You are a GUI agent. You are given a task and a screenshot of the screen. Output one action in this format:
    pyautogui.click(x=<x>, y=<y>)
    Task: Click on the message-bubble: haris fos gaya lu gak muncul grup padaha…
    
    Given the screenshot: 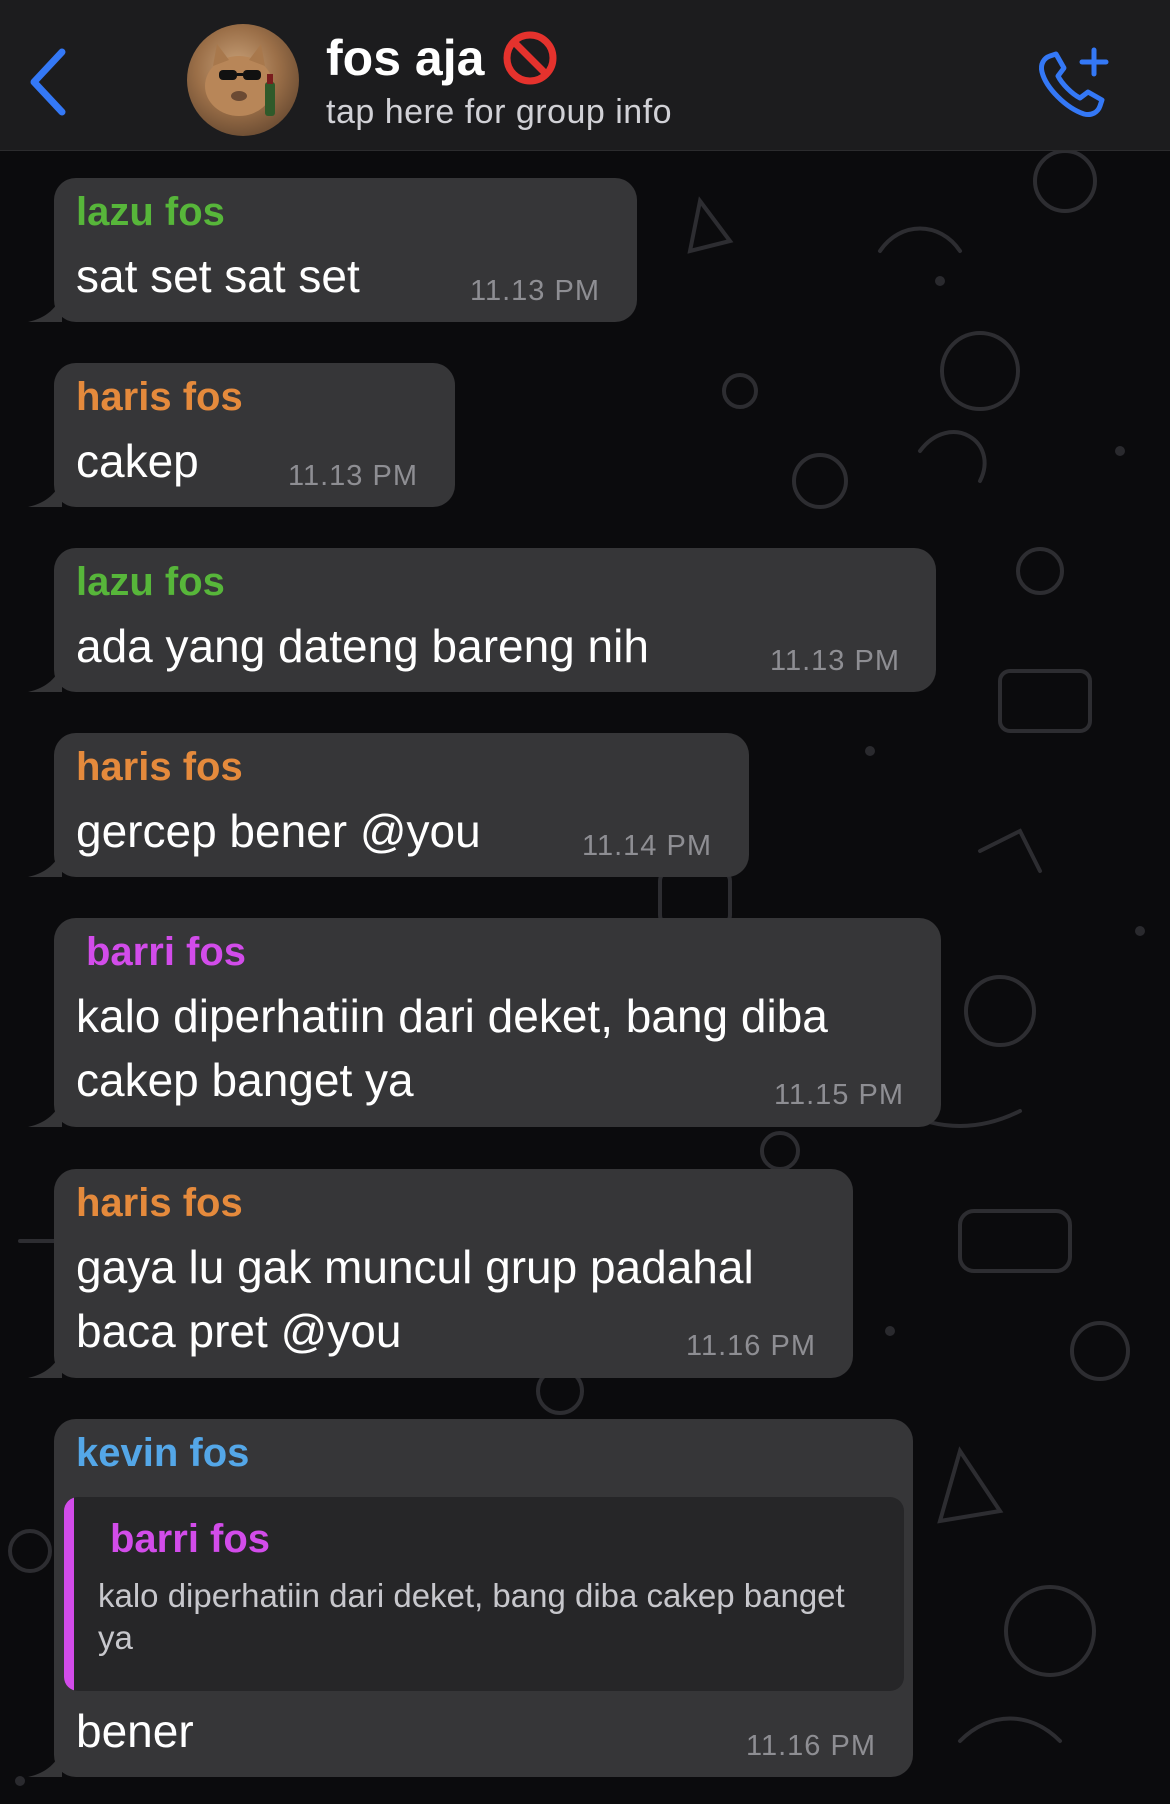 What is the action you would take?
    pyautogui.click(x=440, y=1273)
    